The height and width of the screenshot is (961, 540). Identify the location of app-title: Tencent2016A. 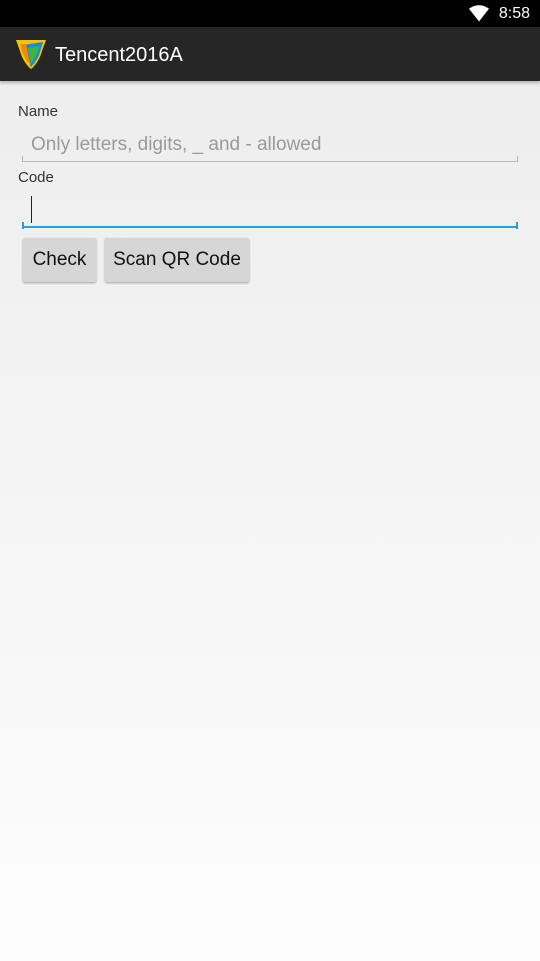
(119, 55).